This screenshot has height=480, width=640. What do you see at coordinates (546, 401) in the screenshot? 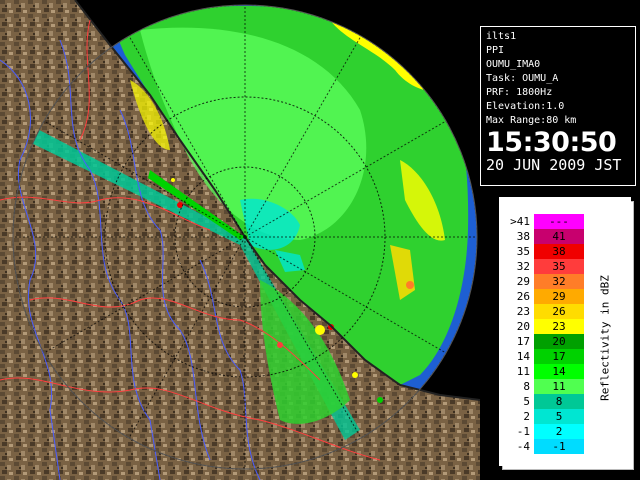
I see `legend-row: 58` at bounding box center [546, 401].